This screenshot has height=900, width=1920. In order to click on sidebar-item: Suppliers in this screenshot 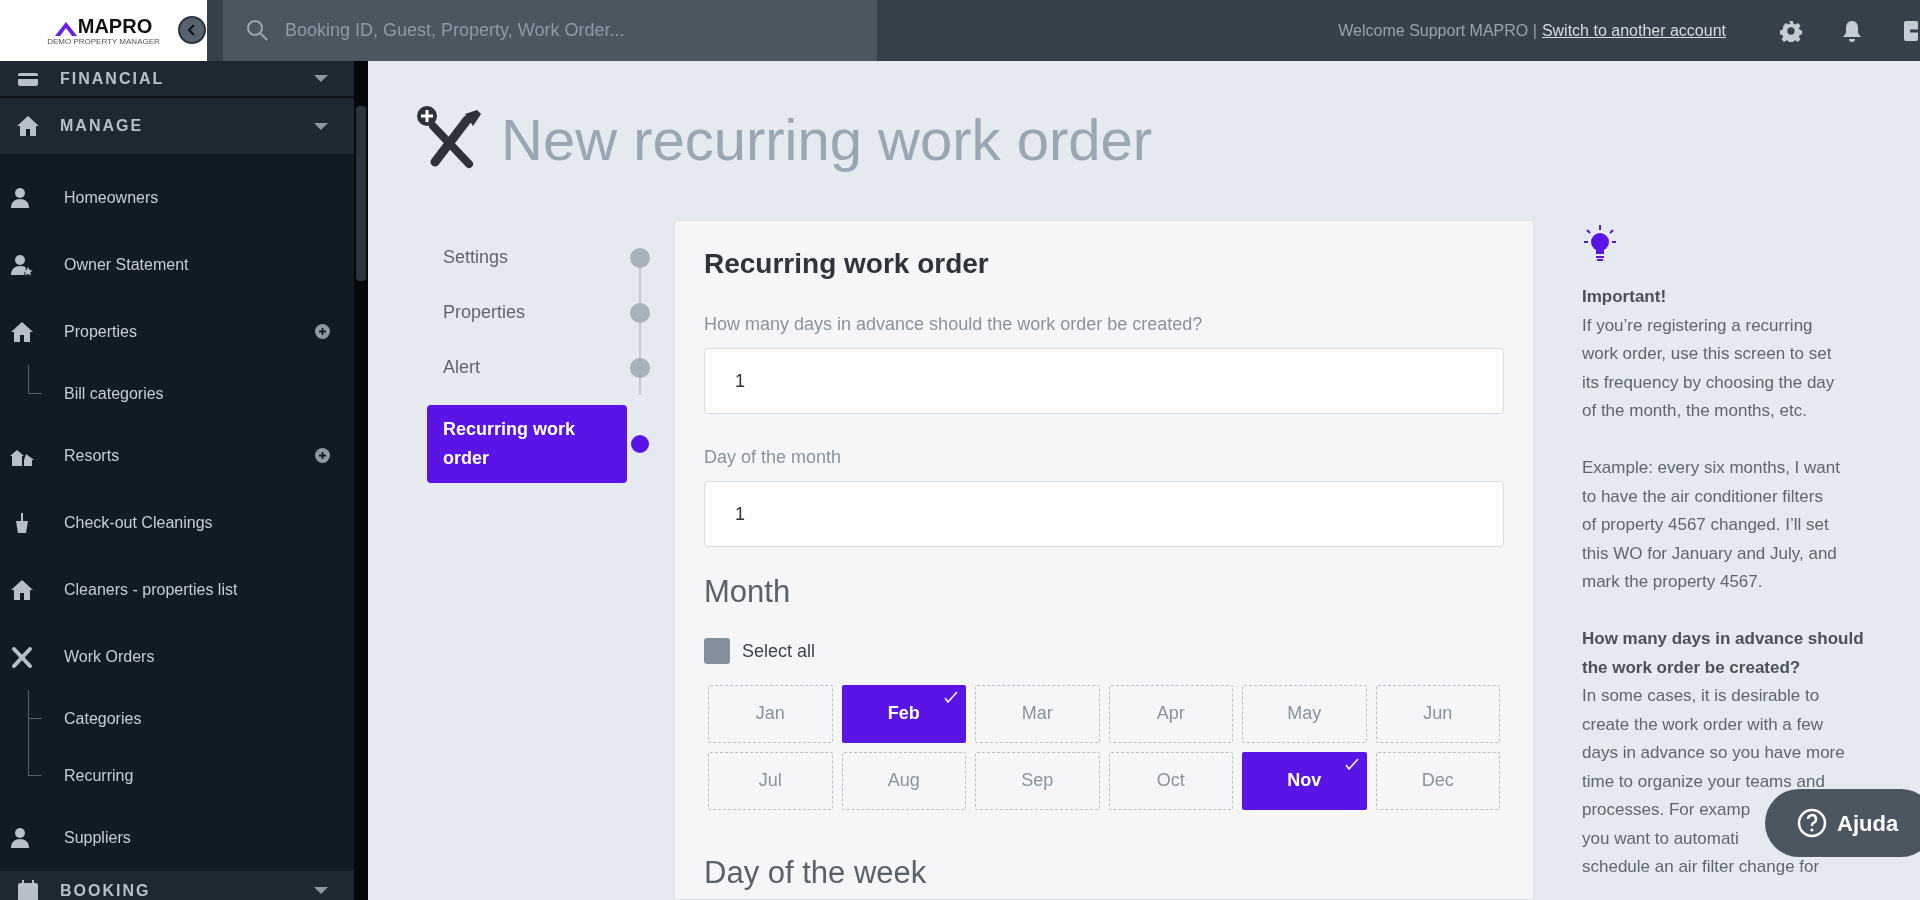, I will do `click(177, 837)`.